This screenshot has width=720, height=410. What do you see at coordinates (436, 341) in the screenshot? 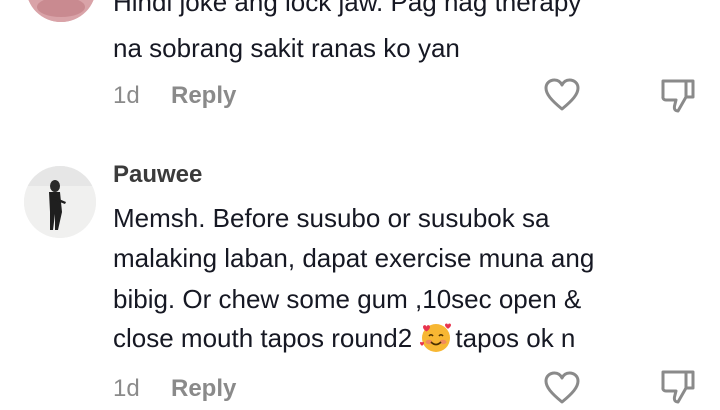
I see `smiling-face-with-hearts-icon` at bounding box center [436, 341].